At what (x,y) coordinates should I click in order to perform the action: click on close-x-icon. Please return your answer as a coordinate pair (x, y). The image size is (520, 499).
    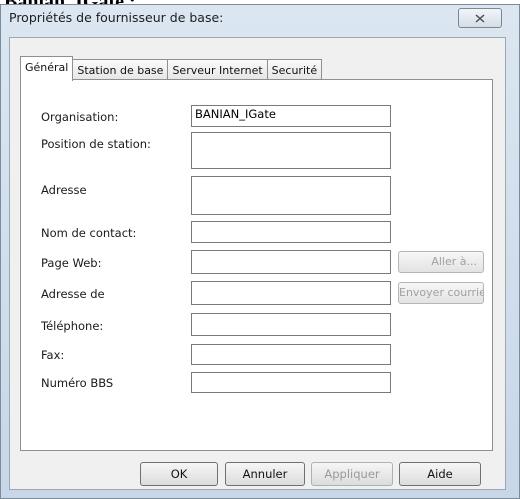
    Looking at the image, I should click on (480, 18).